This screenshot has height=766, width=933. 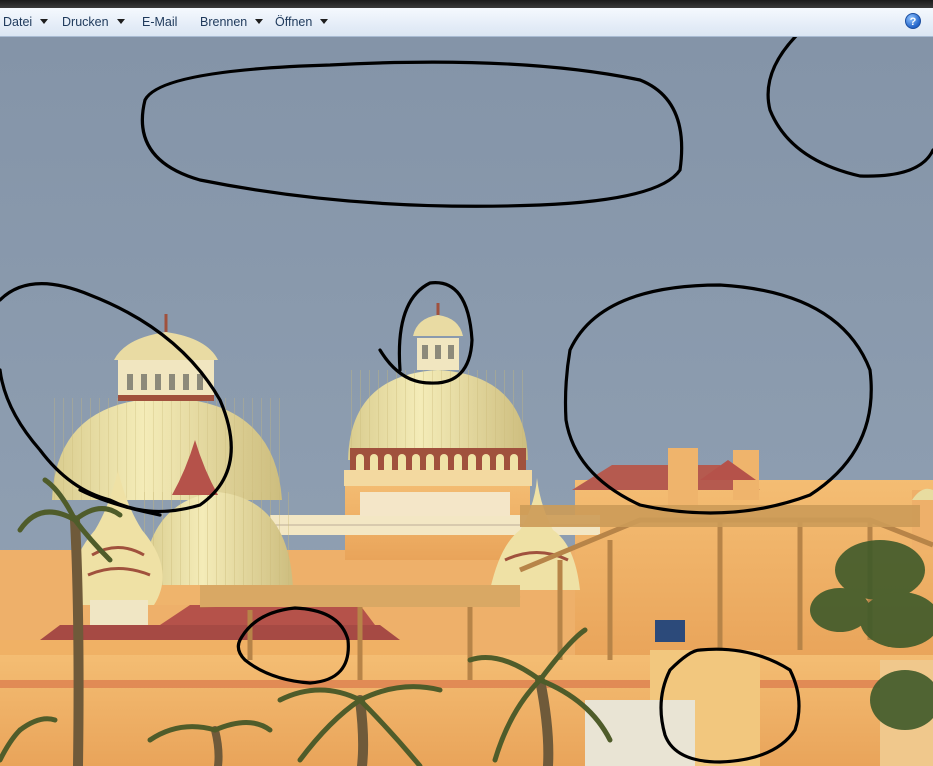 I want to click on menu-oeffnen-label: Öffnen, so click(x=294, y=22).